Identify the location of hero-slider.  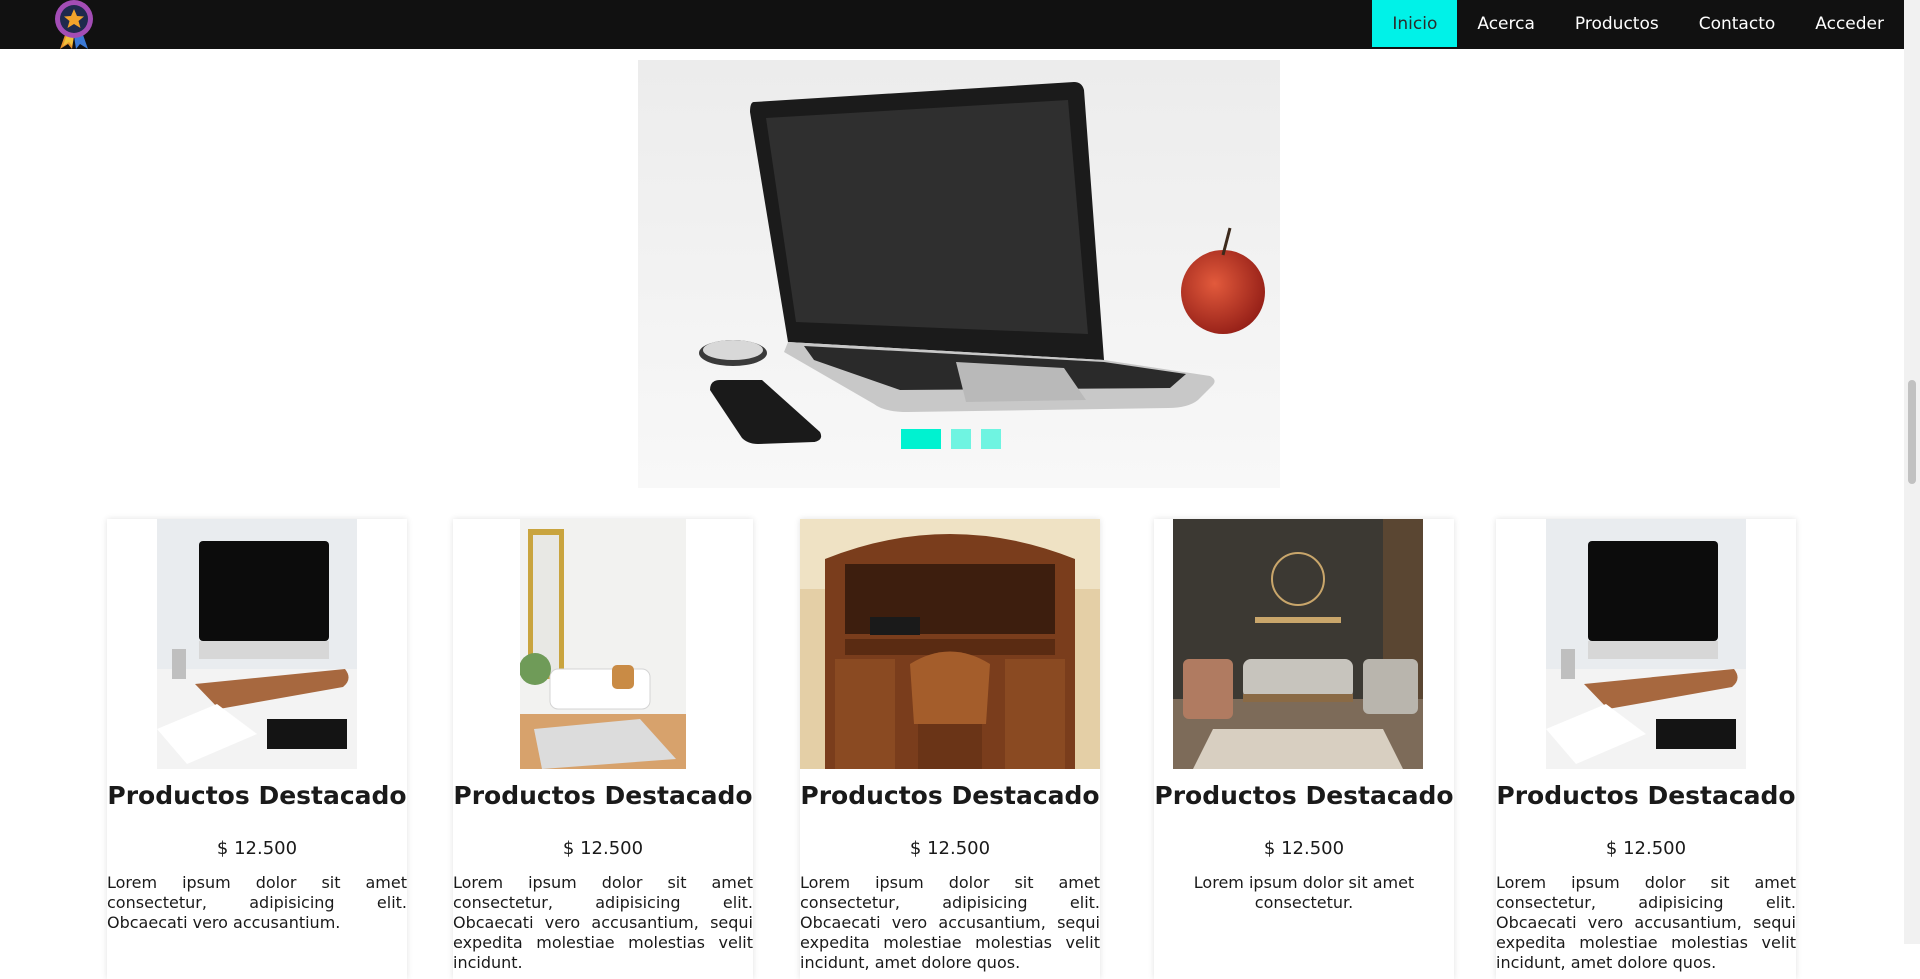
(959, 274).